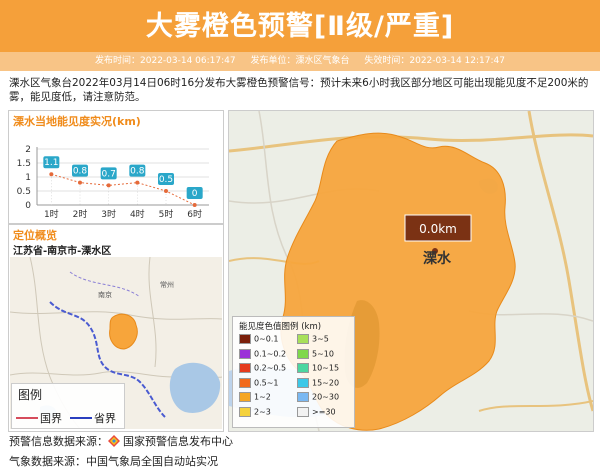 The height and width of the screenshot is (471, 600). What do you see at coordinates (35, 235) in the screenshot?
I see `location-panel-title: 定位概览` at bounding box center [35, 235].